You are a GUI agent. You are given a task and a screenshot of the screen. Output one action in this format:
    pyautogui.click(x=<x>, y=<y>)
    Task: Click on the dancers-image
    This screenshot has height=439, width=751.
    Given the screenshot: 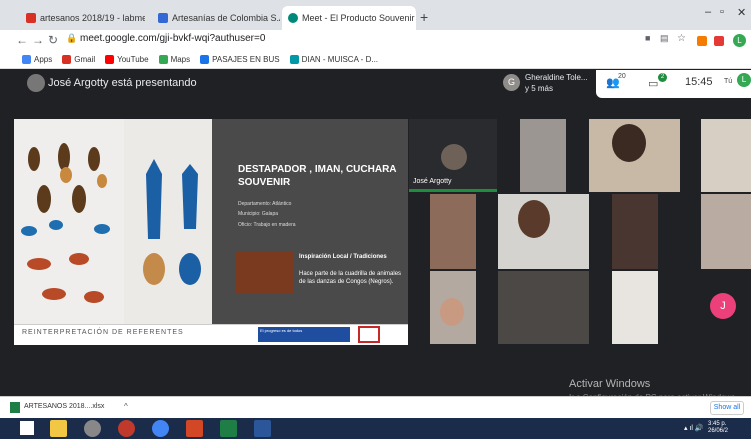 What is the action you would take?
    pyautogui.click(x=265, y=273)
    